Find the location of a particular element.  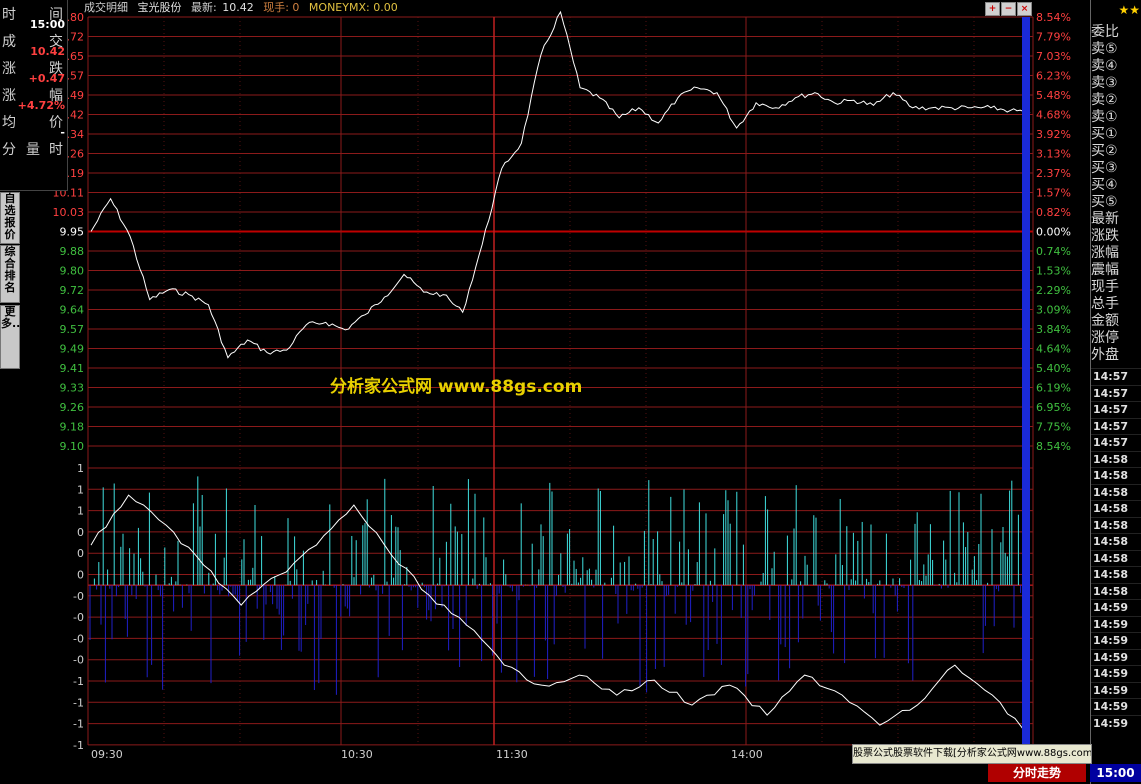

quote-summary-panel: 时间 15:00 成交 10.42 涨跌 +0.47 涨幅 +4.72% 均价 - 量分 时 is located at coordinates (34, 95).